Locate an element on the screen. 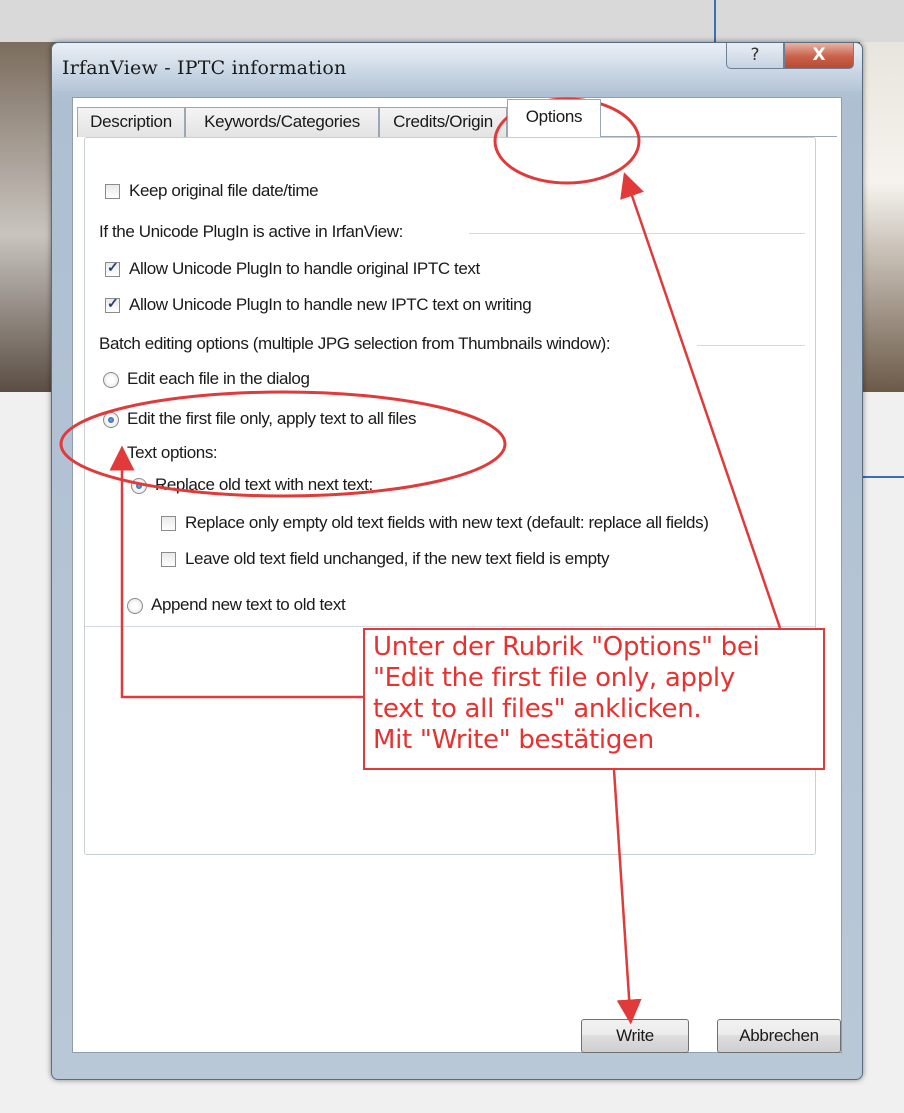 Image resolution: width=904 pixels, height=1113 pixels. annotation-line-1: Unter der Rubrik "Options" bei is located at coordinates (566, 647).